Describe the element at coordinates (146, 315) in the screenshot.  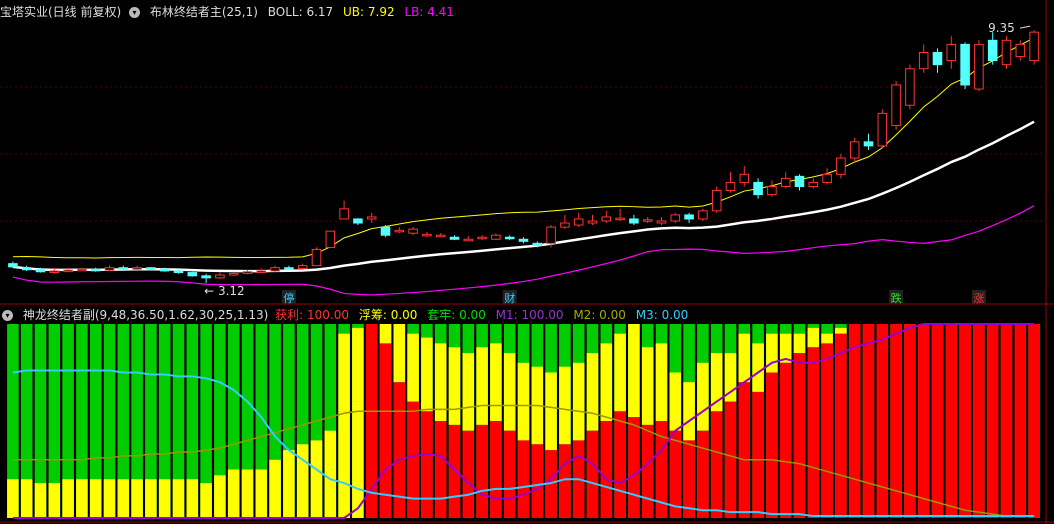
I see `sub-indicator-name: 神龙终结者副(9,48,36.50,1.62,30,25,1.13)` at that location.